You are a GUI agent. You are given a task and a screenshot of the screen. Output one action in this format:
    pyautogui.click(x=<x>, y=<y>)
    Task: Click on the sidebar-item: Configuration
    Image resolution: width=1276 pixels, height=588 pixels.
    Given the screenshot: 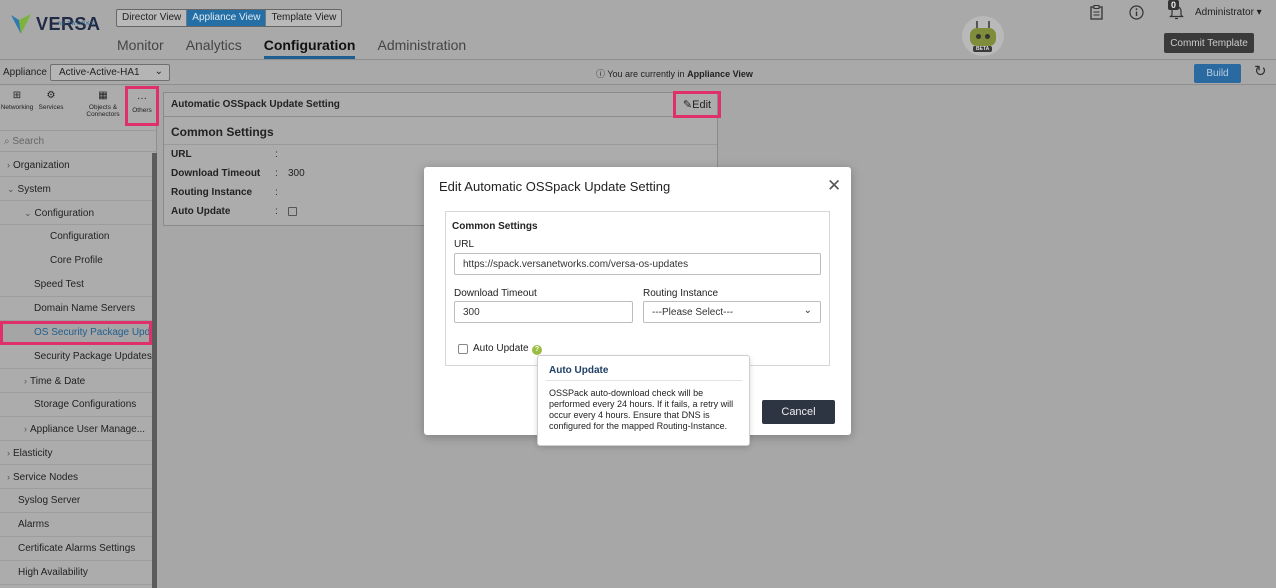 What is the action you would take?
    pyautogui.click(x=76, y=237)
    